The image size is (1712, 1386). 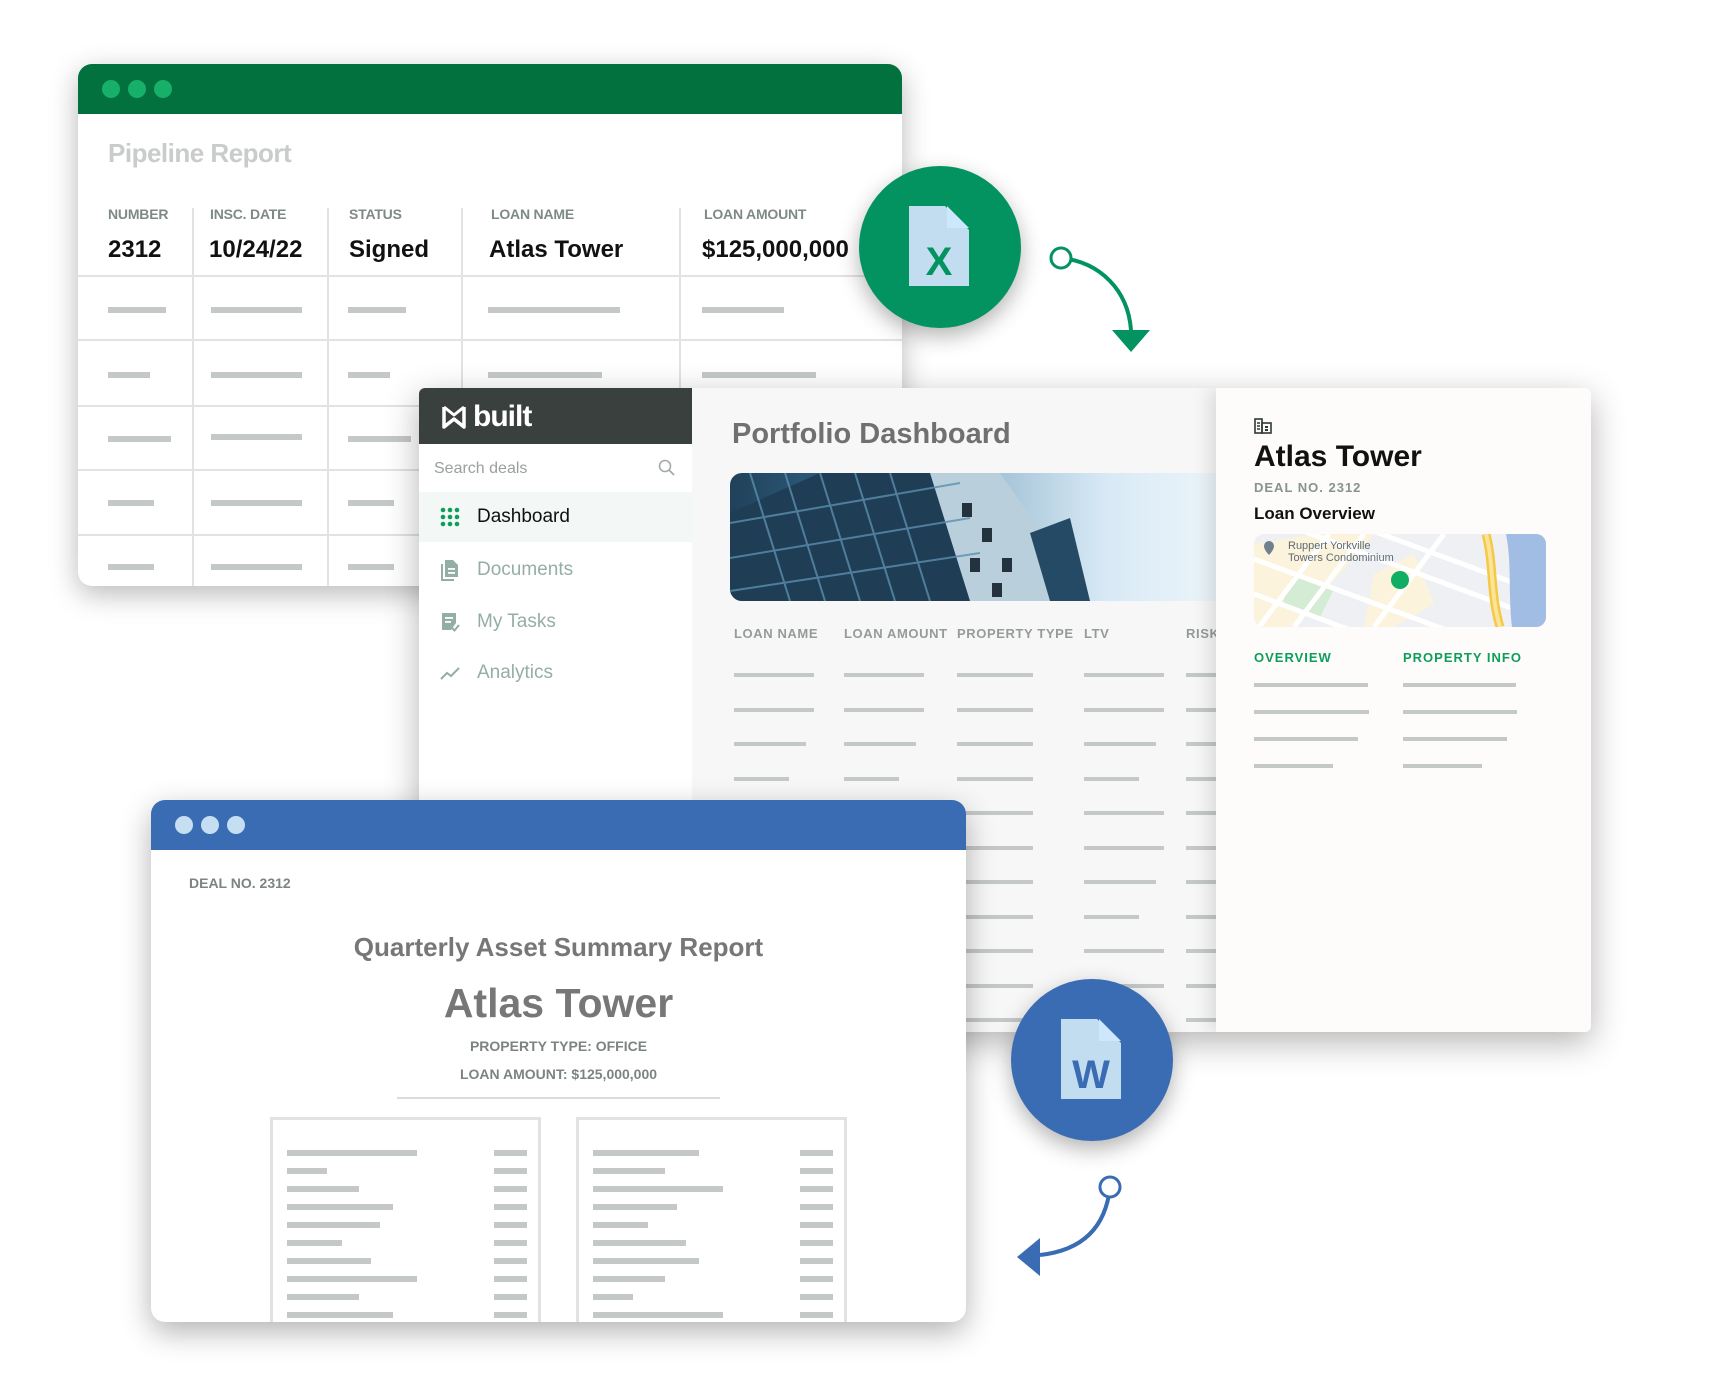 What do you see at coordinates (775, 250) in the screenshot?
I see `cell-loan-amount: $125,000,000` at bounding box center [775, 250].